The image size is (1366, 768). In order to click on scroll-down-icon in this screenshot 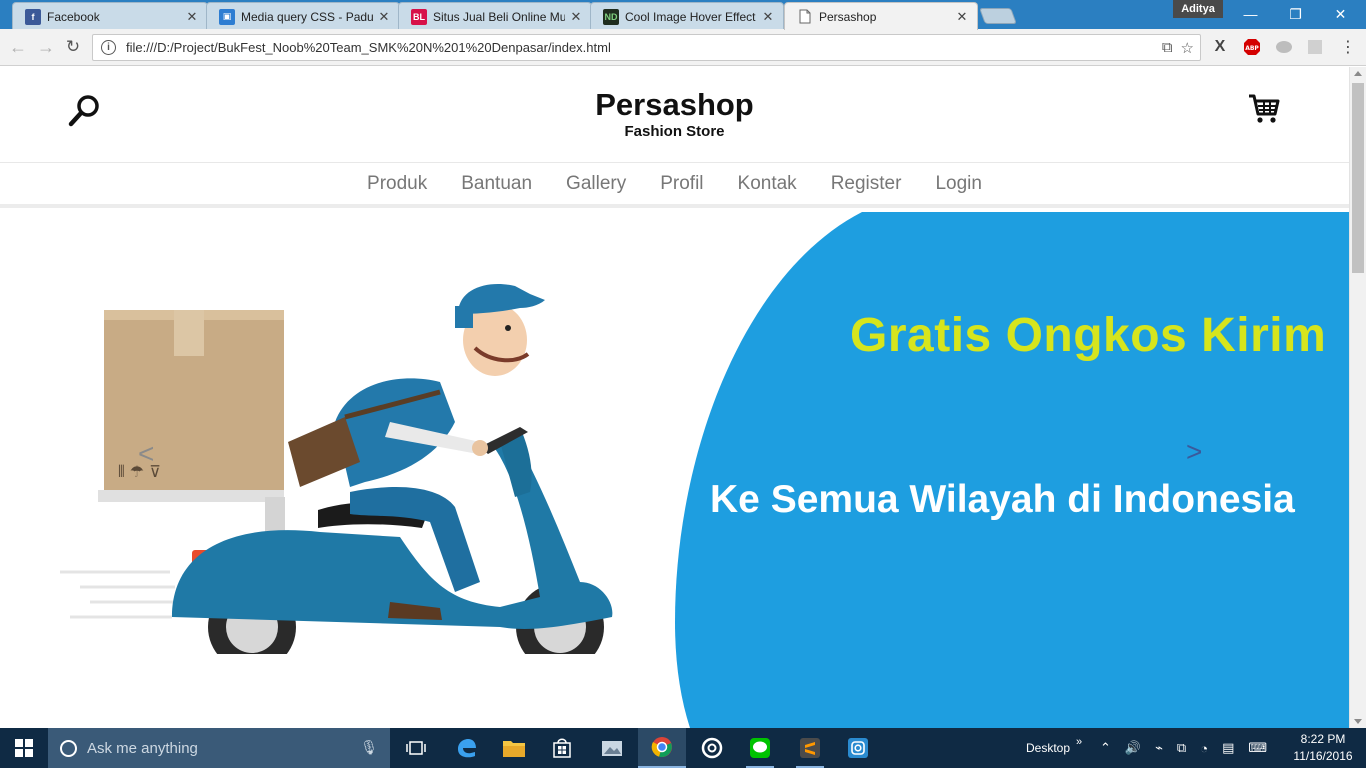, I will do `click(1358, 721)`.